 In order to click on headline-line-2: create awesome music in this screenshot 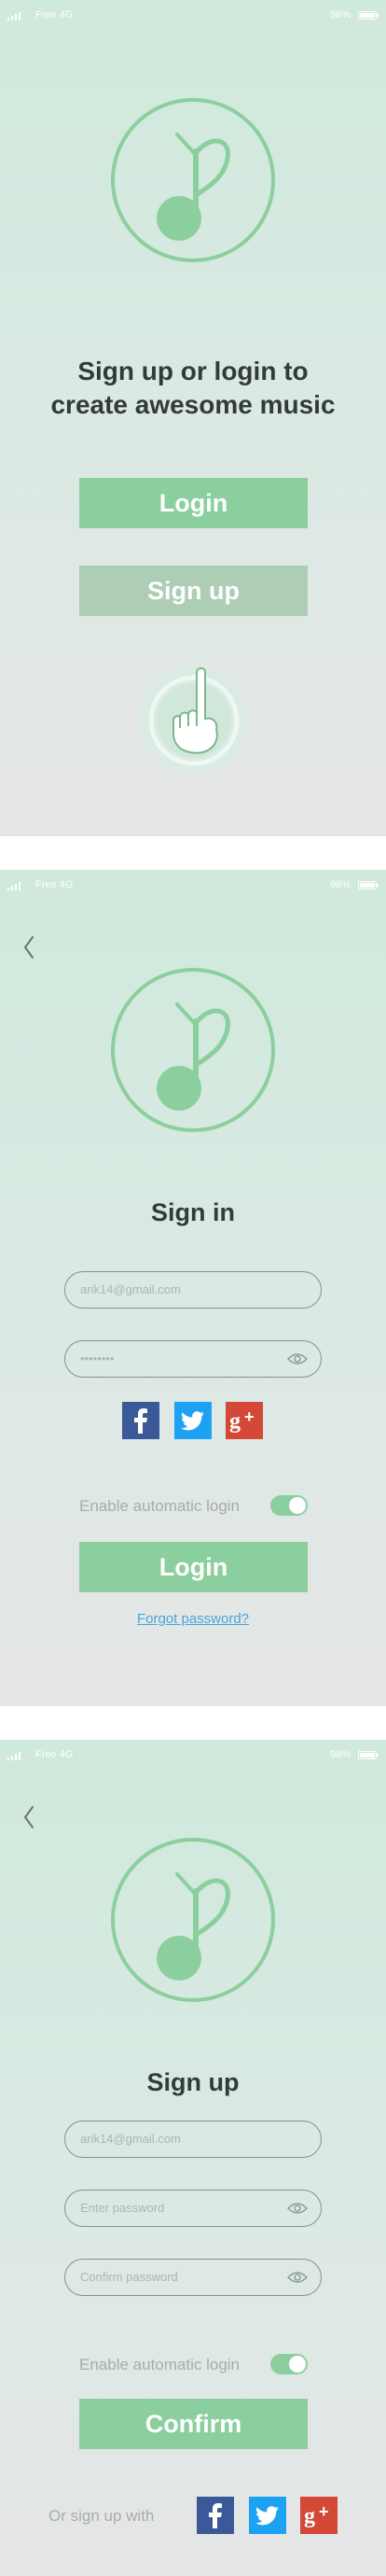, I will do `click(193, 404)`.